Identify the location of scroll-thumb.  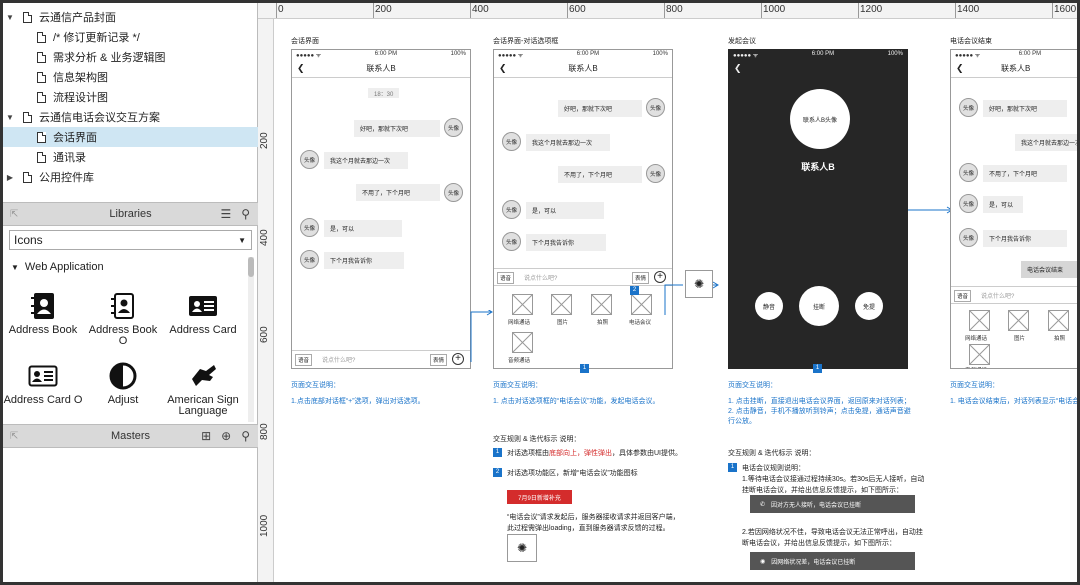
(251, 267).